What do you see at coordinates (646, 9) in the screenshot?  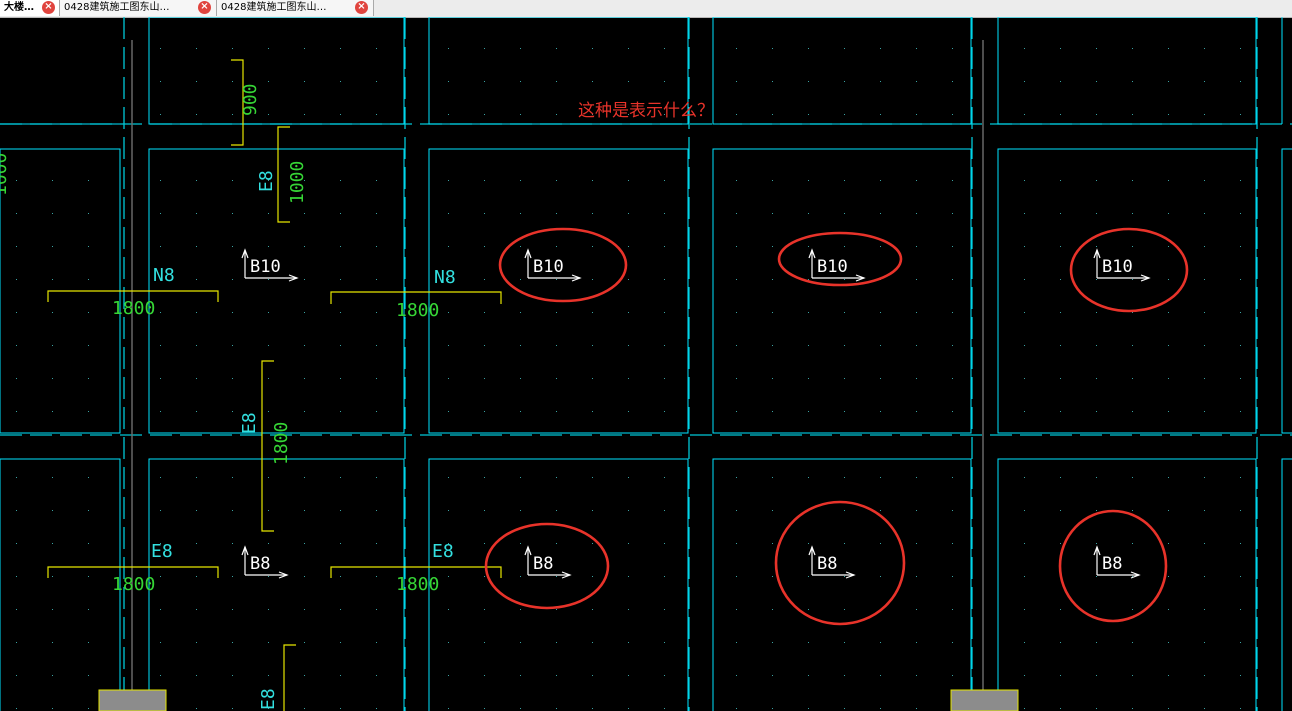 I see `document-tab-bar: 大楼… × 0428建筑施工图东山… × 0428建筑施工图东山… ×` at bounding box center [646, 9].